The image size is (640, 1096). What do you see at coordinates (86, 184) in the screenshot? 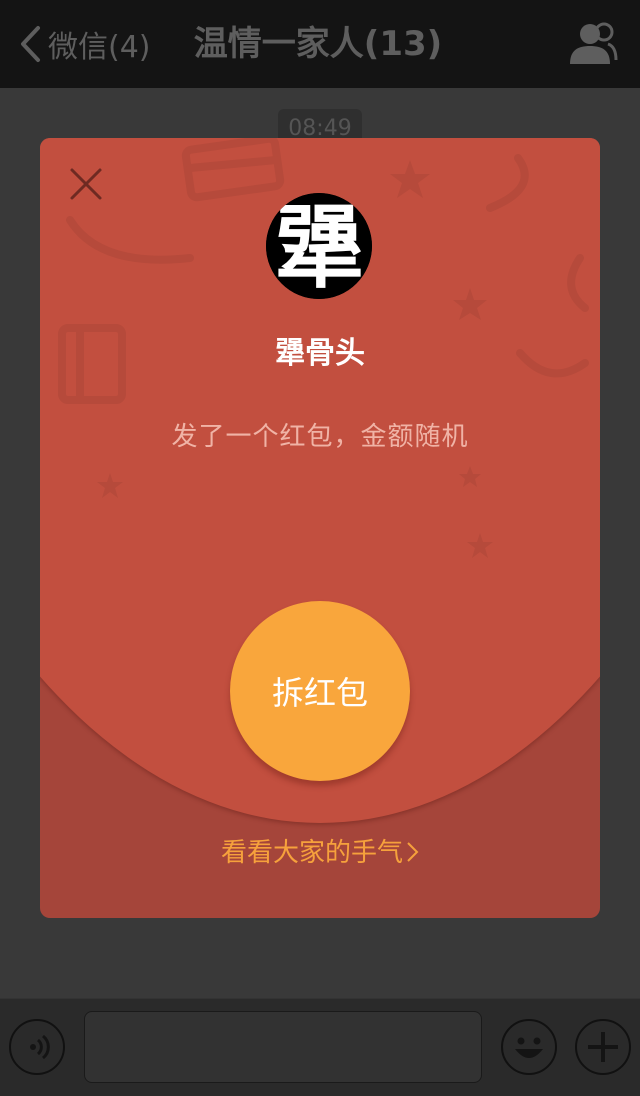
I see `close-icon` at bounding box center [86, 184].